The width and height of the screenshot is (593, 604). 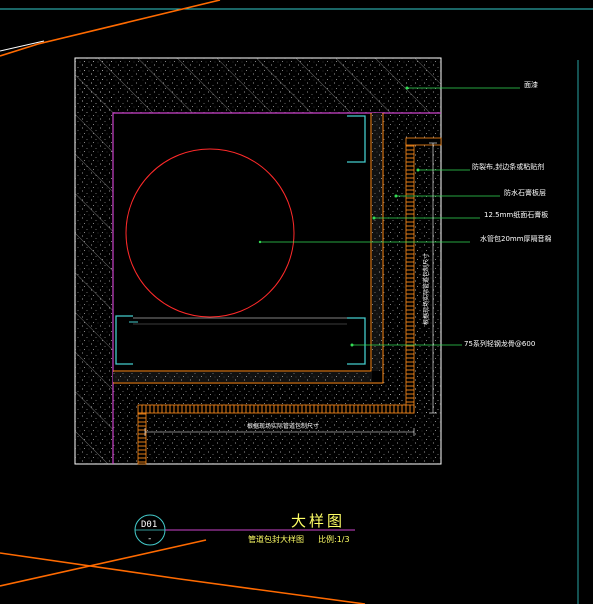 I want to click on callout-gypsum-board: 12.5mm纸面石膏板, so click(x=516, y=214).